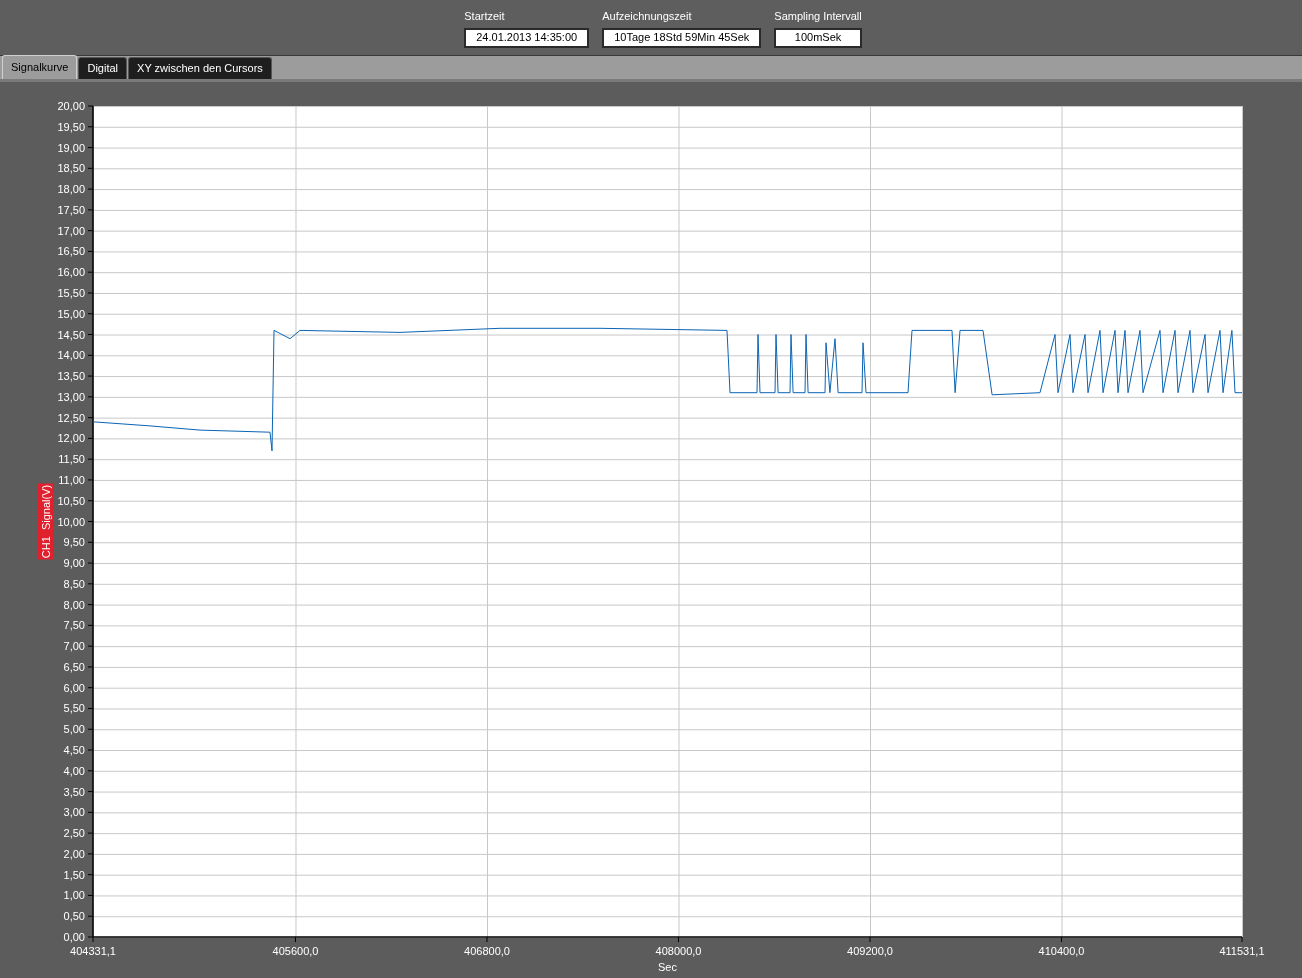 This screenshot has width=1302, height=978. I want to click on y-tick-label: 5,00, so click(74, 729).